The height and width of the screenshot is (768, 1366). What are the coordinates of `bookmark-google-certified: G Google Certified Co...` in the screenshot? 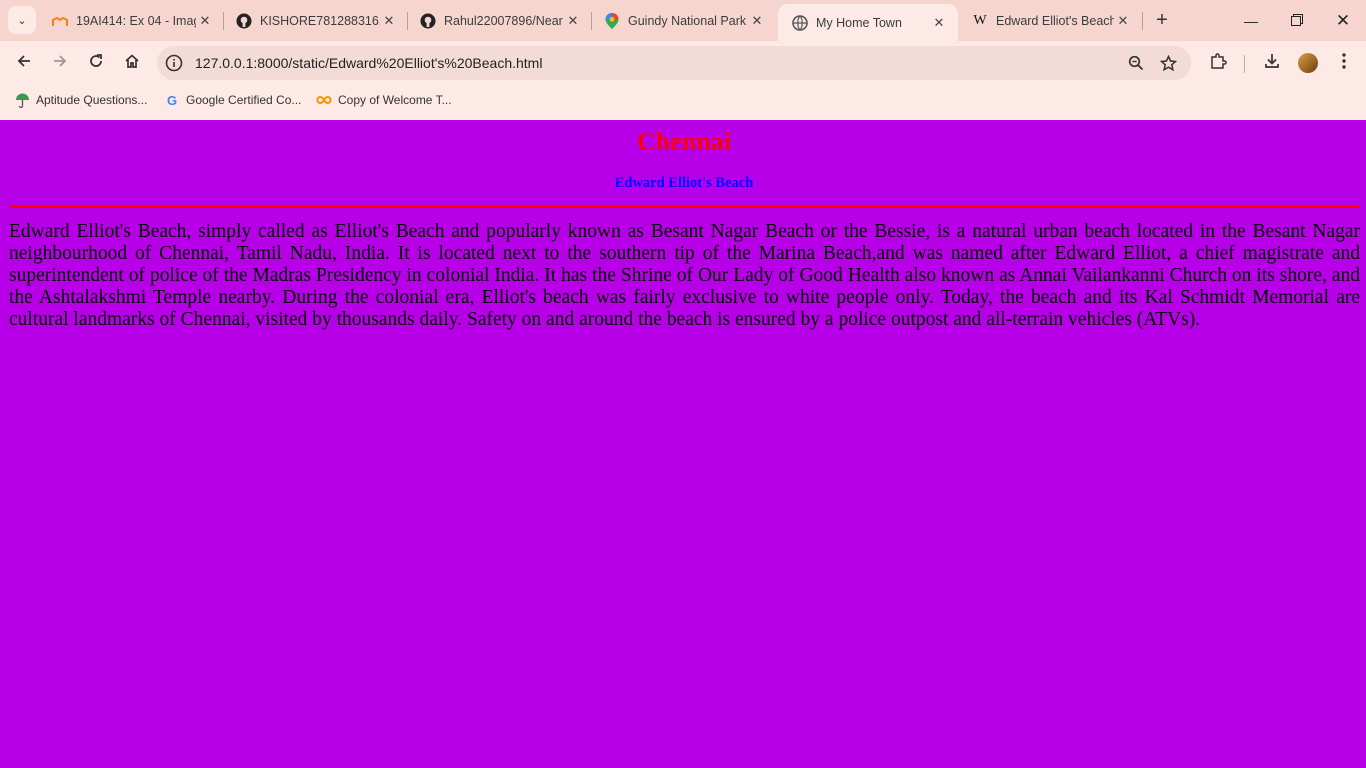 It's located at (232, 100).